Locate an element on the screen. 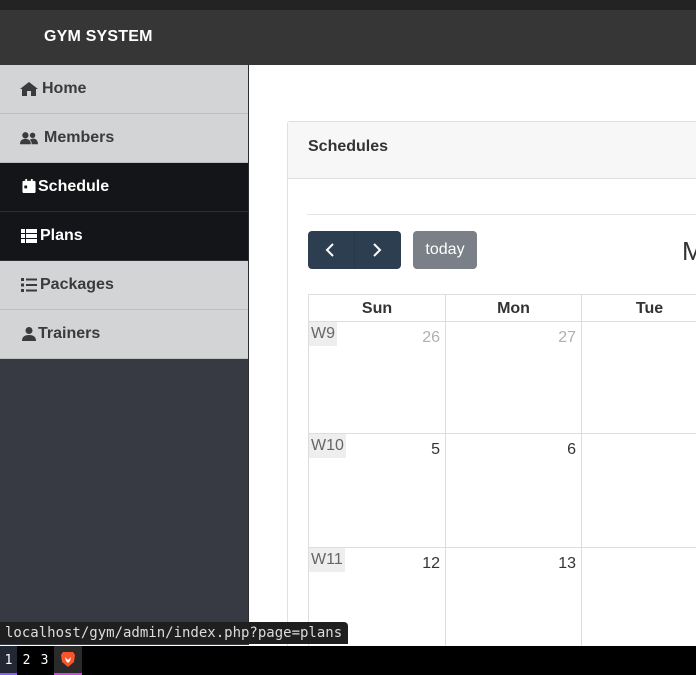 Image resolution: width=696 pixels, height=675 pixels. today-button: today is located at coordinates (445, 250).